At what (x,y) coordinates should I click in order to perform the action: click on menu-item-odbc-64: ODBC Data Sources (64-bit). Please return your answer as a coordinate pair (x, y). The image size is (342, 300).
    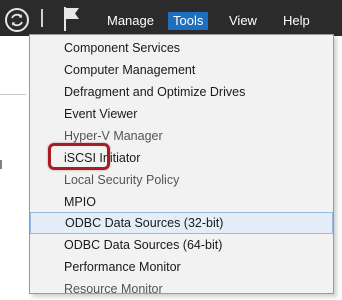
    Looking at the image, I should click on (181, 245).